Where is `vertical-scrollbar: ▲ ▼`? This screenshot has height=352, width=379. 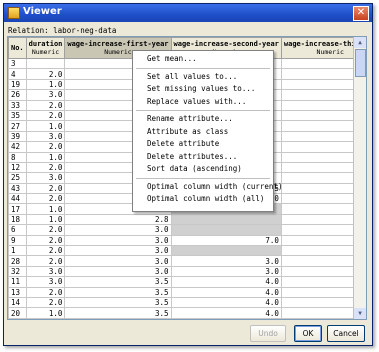
vertical-scrollbar: ▲ ▼ is located at coordinates (359, 178).